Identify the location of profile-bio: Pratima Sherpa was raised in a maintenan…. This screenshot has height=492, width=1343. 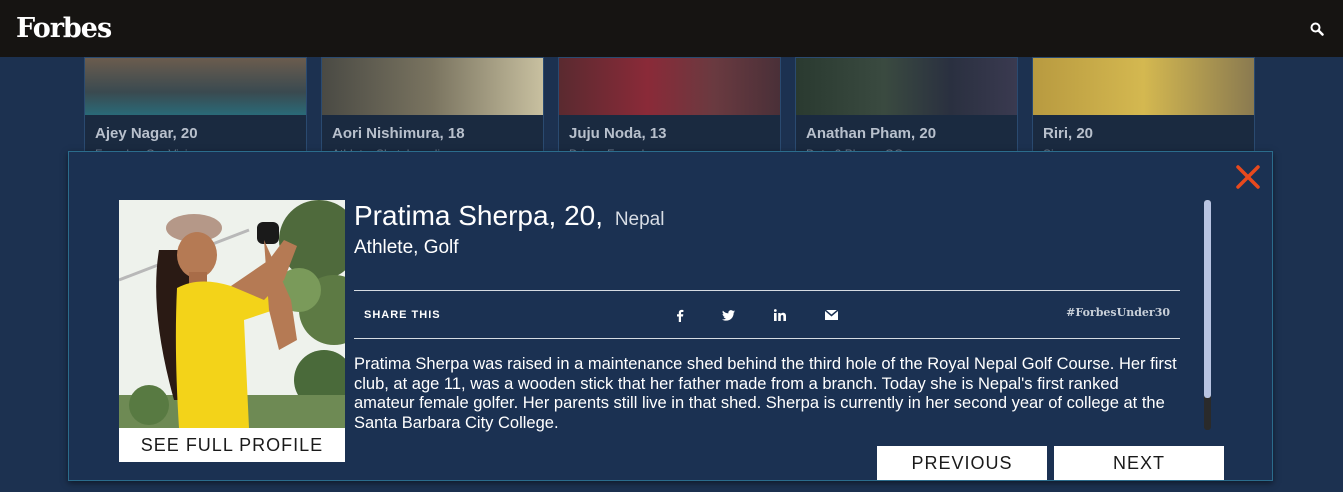
(765, 393).